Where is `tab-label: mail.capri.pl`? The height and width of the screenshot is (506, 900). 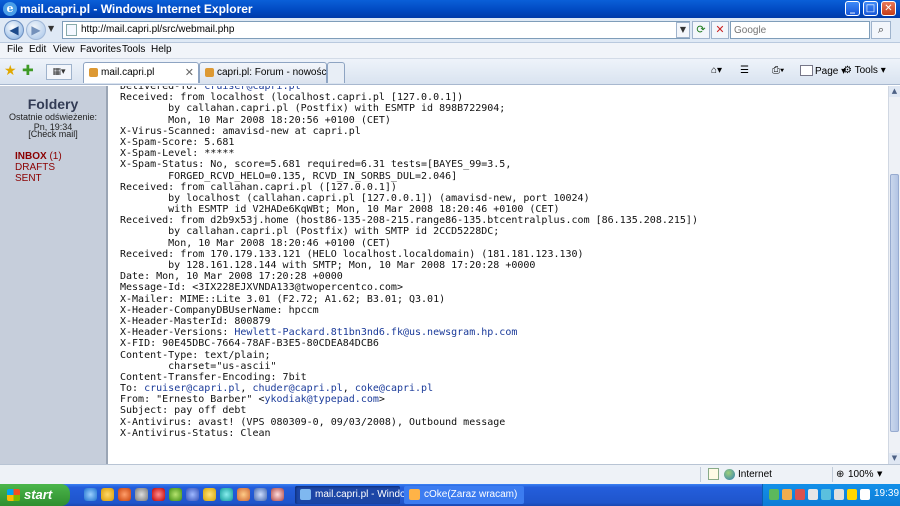 tab-label: mail.capri.pl is located at coordinates (128, 72).